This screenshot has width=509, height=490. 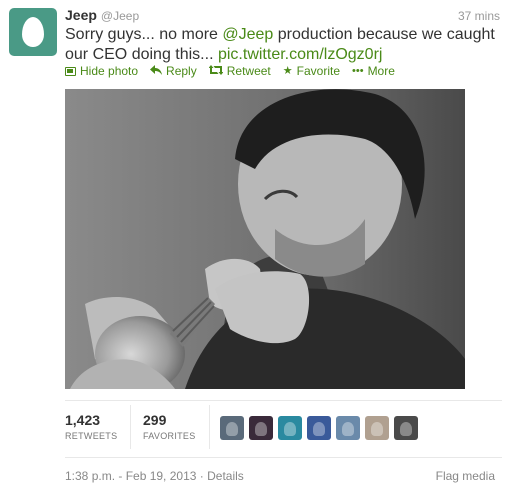 I want to click on egg-avatar-icon, so click(x=33, y=32).